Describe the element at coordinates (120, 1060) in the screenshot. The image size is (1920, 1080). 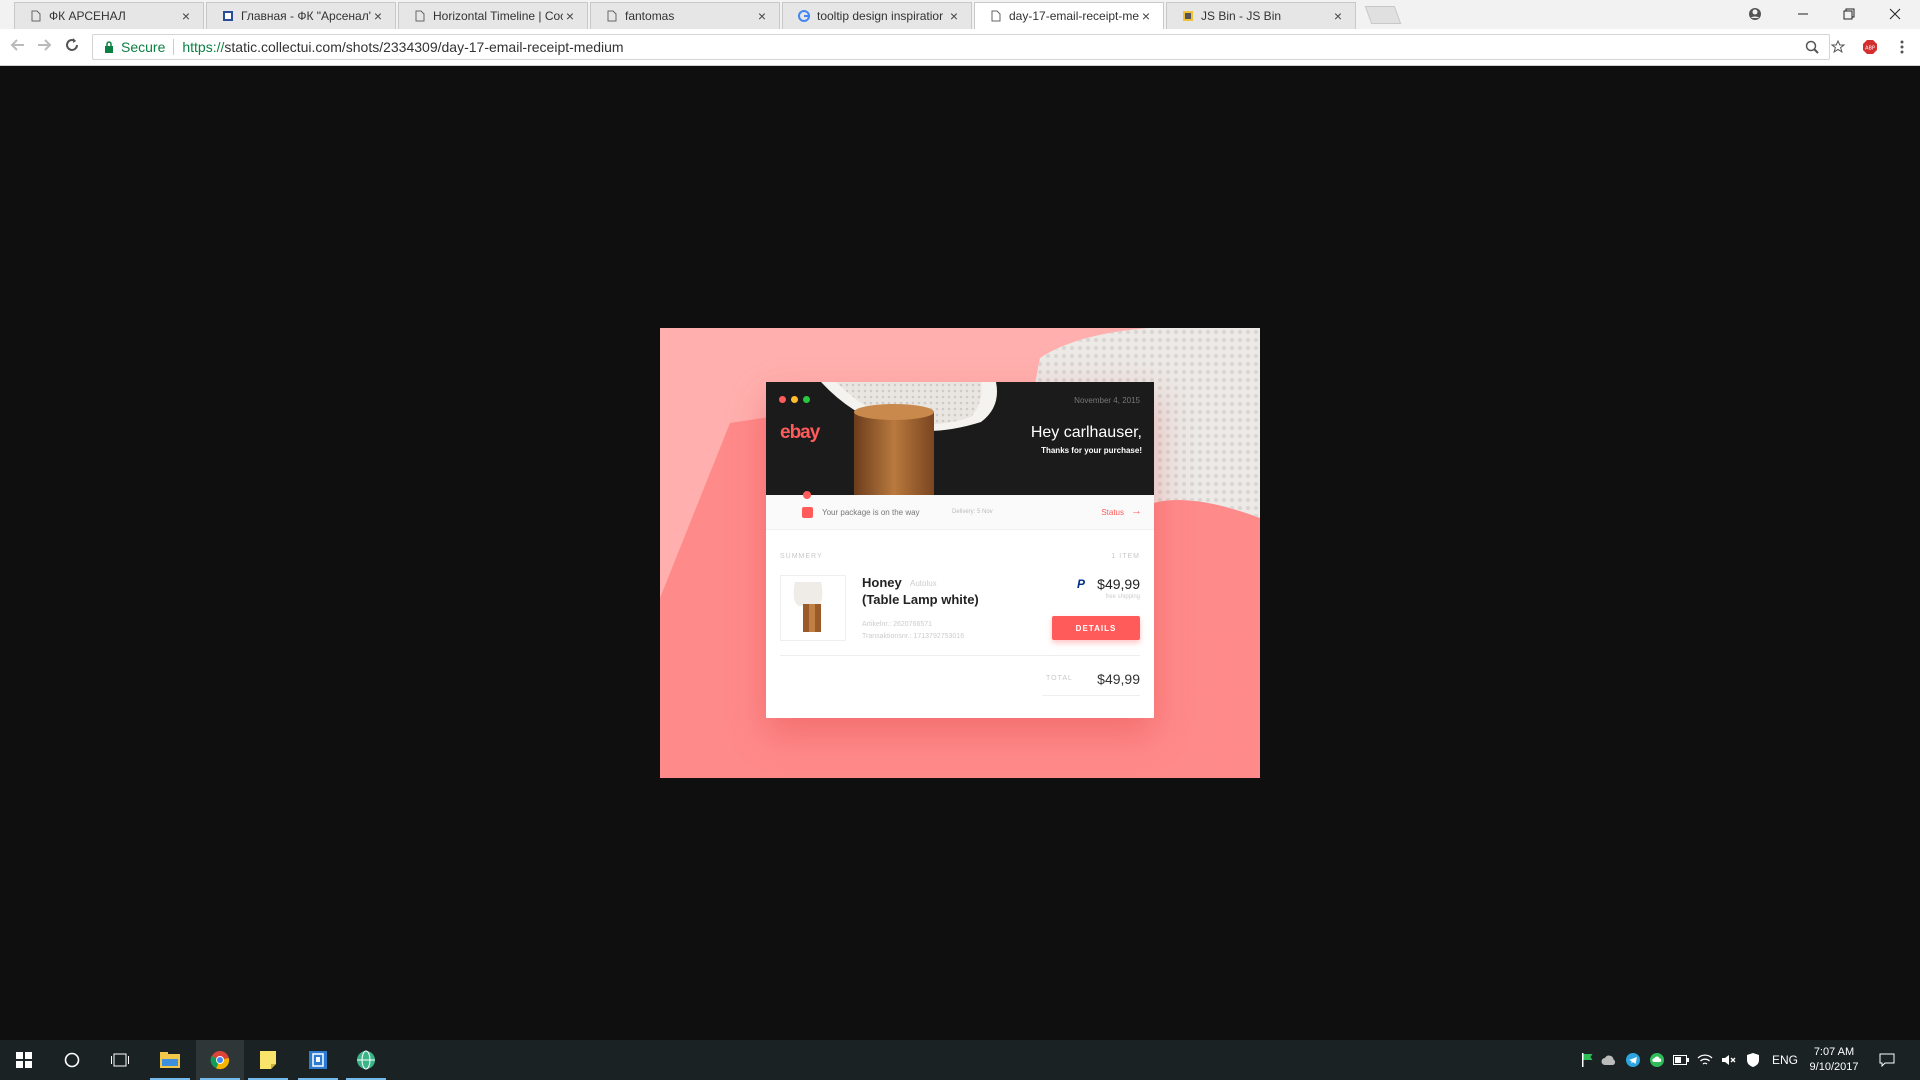
I see `task-view-icon` at that location.